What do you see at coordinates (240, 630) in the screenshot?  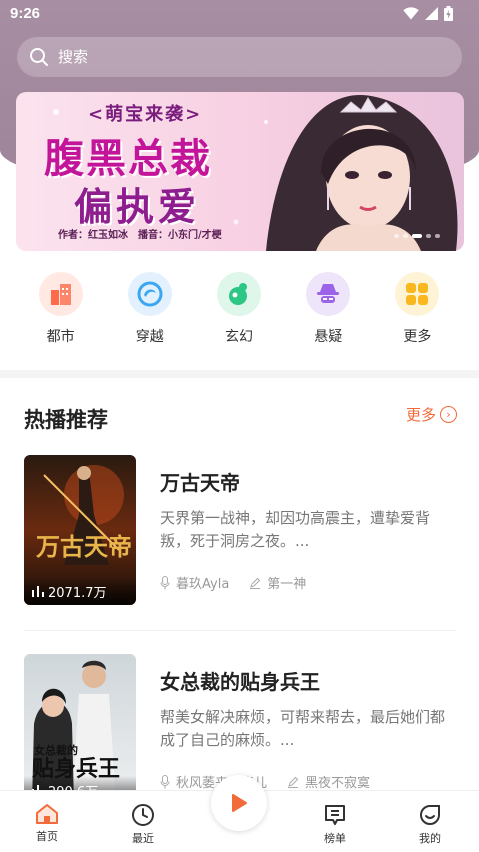 I see `list-divider` at bounding box center [240, 630].